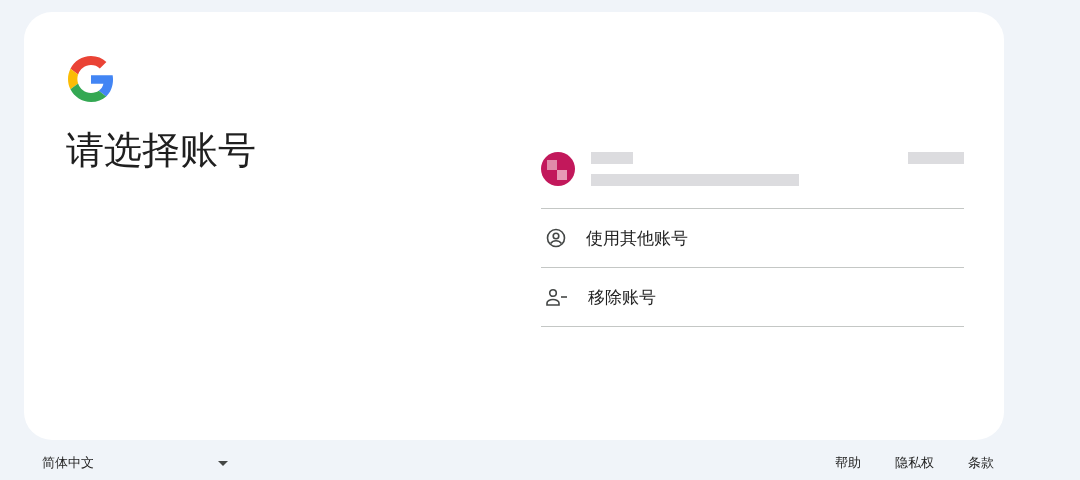  I want to click on footer-link: 条款, so click(981, 463).